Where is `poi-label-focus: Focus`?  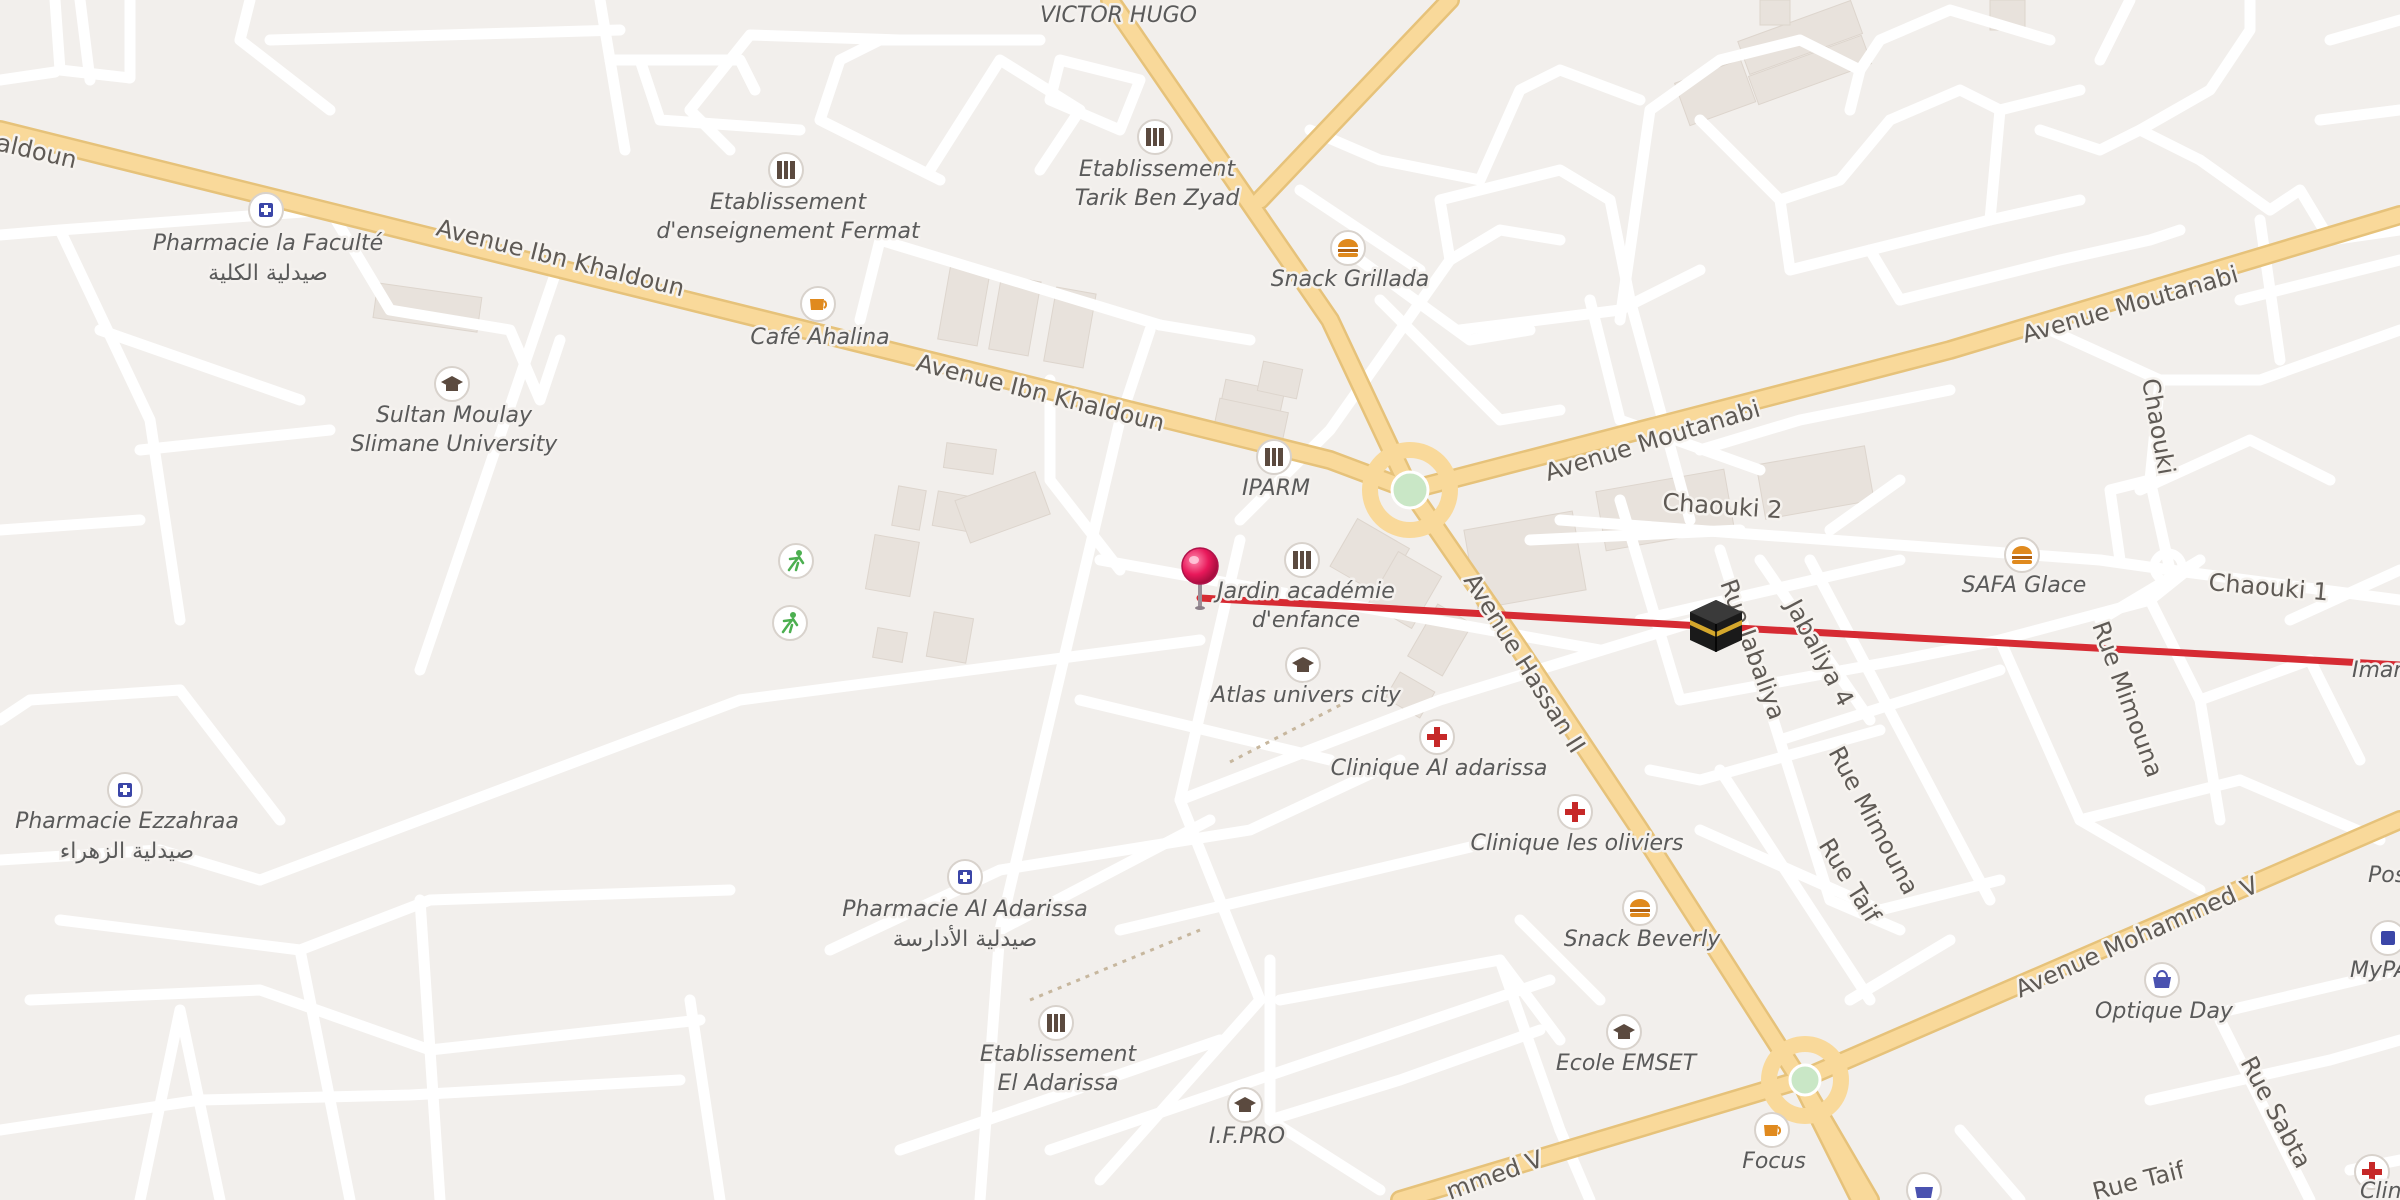 poi-label-focus: Focus is located at coordinates (1774, 1161).